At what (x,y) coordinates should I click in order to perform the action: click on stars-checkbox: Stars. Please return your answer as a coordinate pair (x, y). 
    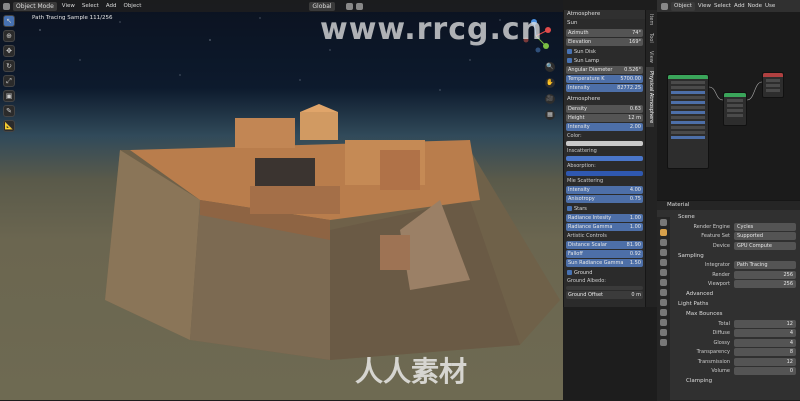
    Looking at the image, I should click on (604, 208).